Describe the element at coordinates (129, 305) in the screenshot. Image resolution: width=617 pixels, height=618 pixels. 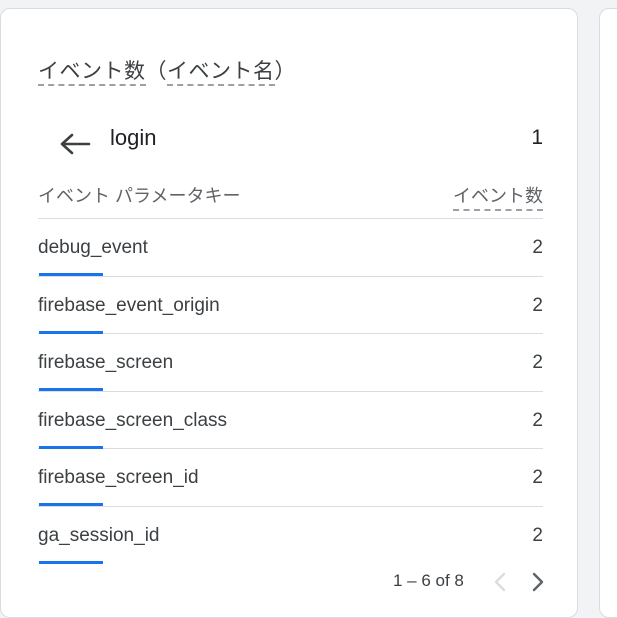
I see `parameter-key-label: firebase_event_origin` at that location.